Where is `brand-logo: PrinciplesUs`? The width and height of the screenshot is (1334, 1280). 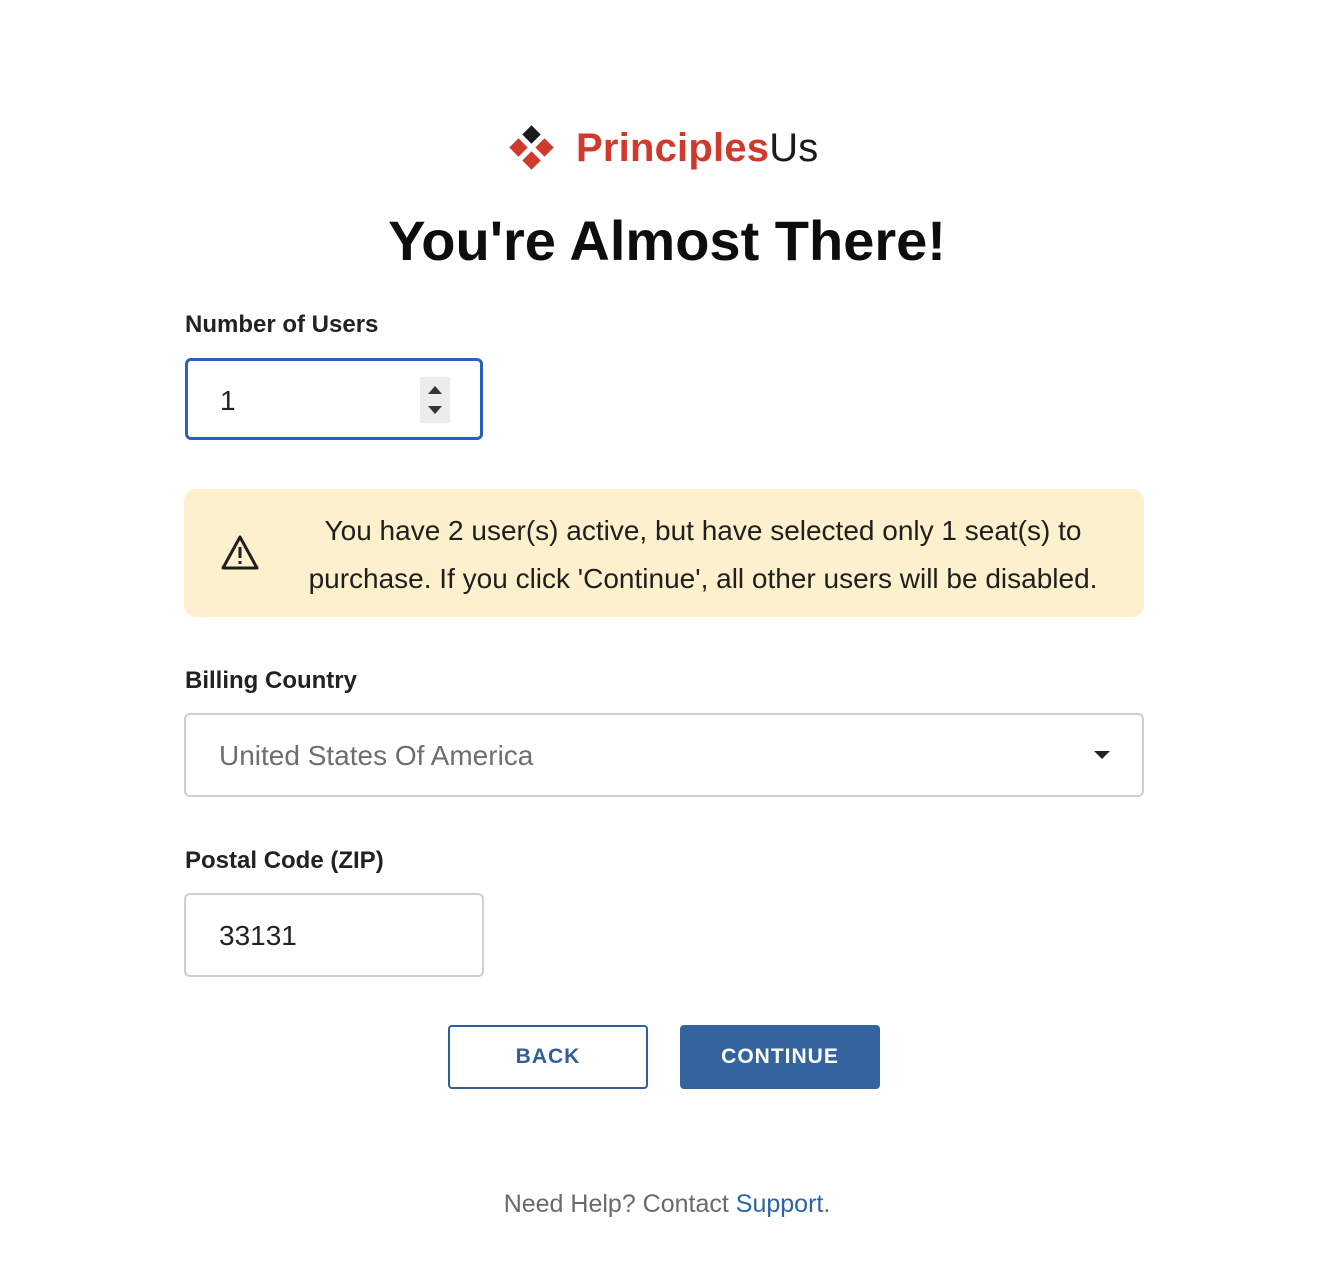
brand-logo: PrinciplesUs is located at coordinates (663, 148).